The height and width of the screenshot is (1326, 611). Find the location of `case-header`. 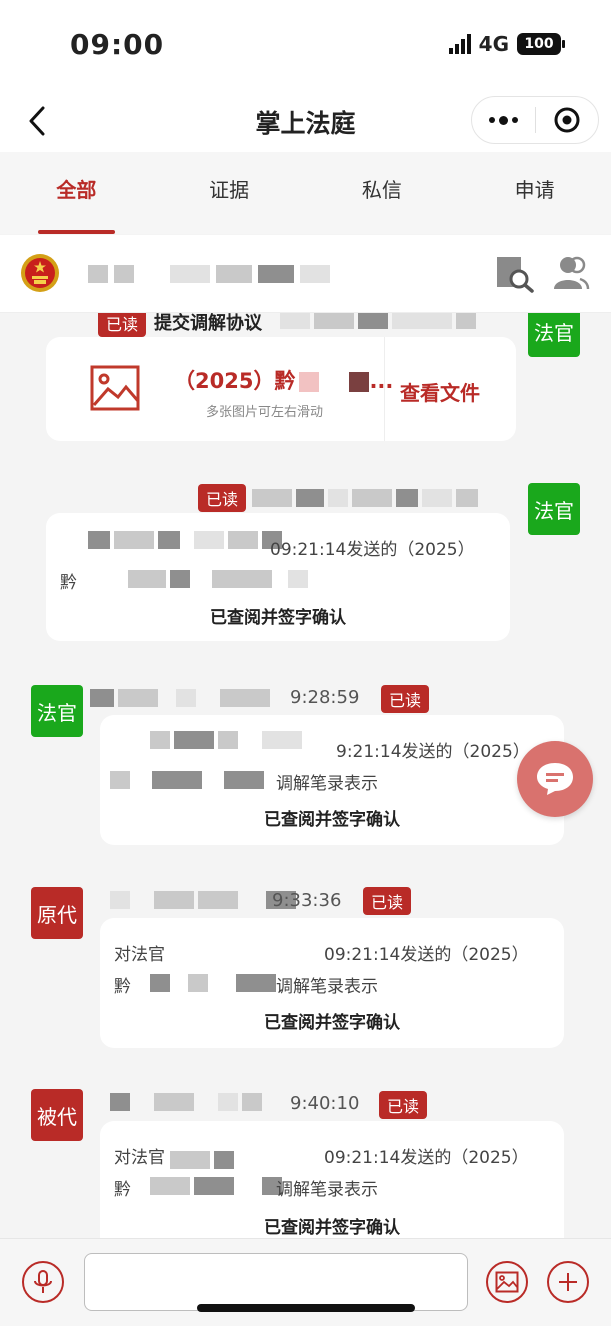

case-header is located at coordinates (305, 274).